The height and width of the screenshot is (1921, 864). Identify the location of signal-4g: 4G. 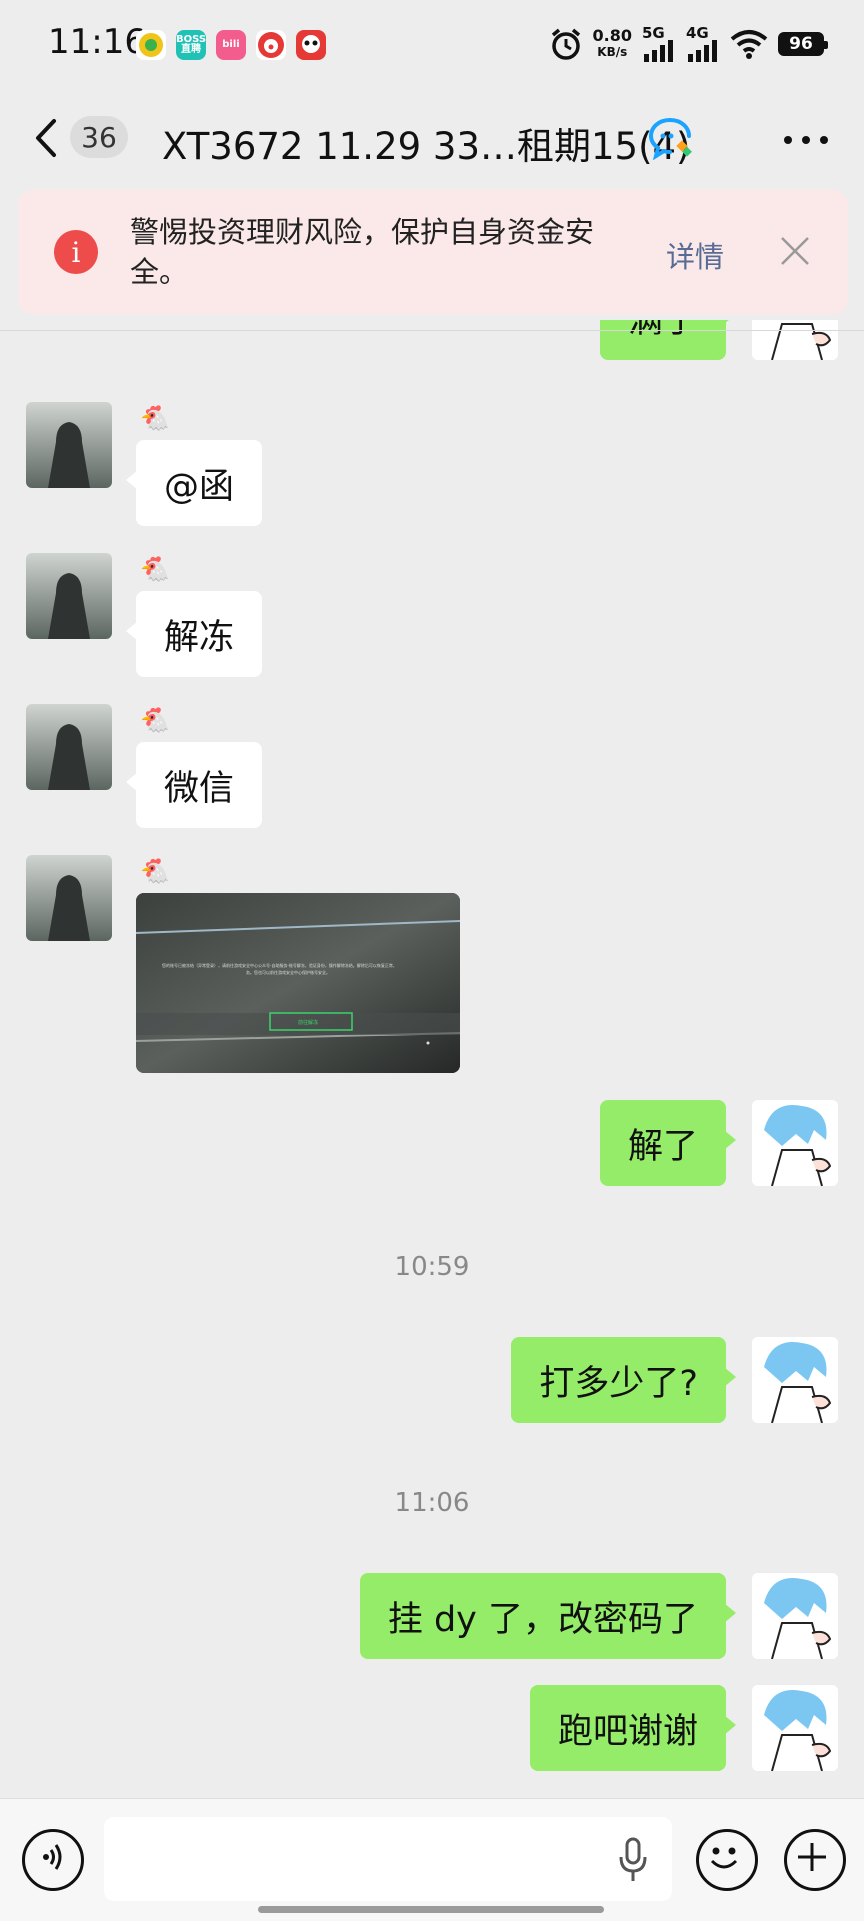
(703, 44).